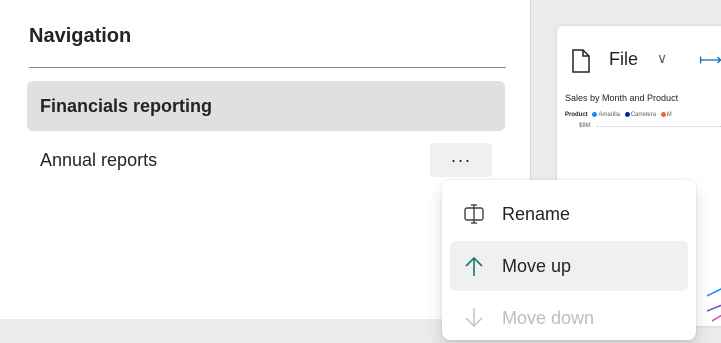 The height and width of the screenshot is (343, 721). What do you see at coordinates (714, 305) in the screenshot?
I see `chart-lines` at bounding box center [714, 305].